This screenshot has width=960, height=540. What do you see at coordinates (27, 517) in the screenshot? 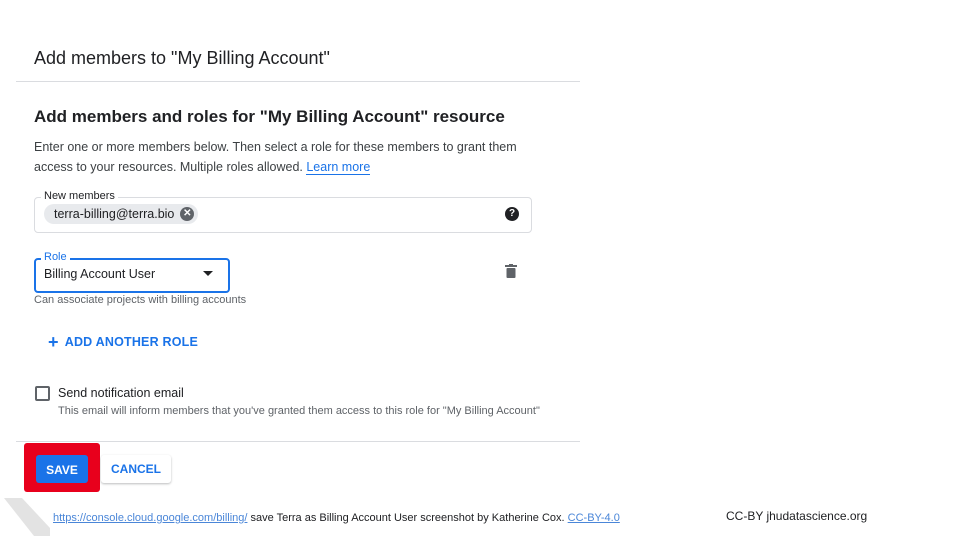
I see `decorative-chevron-shape` at bounding box center [27, 517].